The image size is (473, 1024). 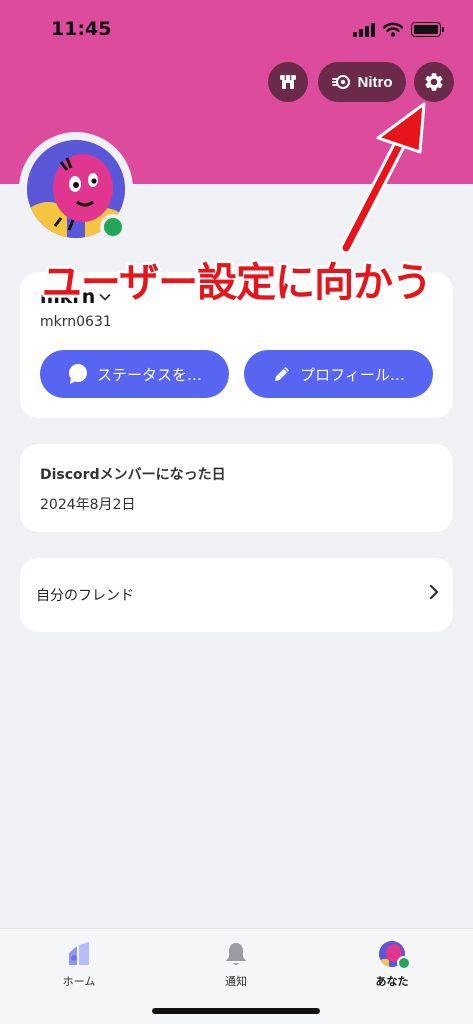 I want to click on gear-icon, so click(x=434, y=82).